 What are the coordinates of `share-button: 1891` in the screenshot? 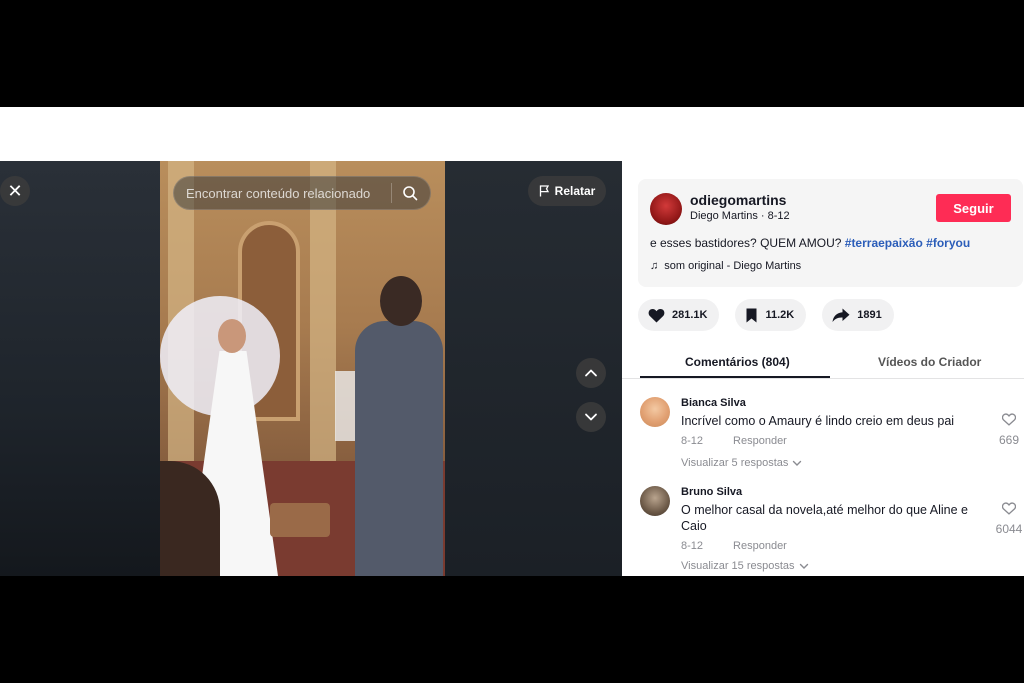 It's located at (858, 315).